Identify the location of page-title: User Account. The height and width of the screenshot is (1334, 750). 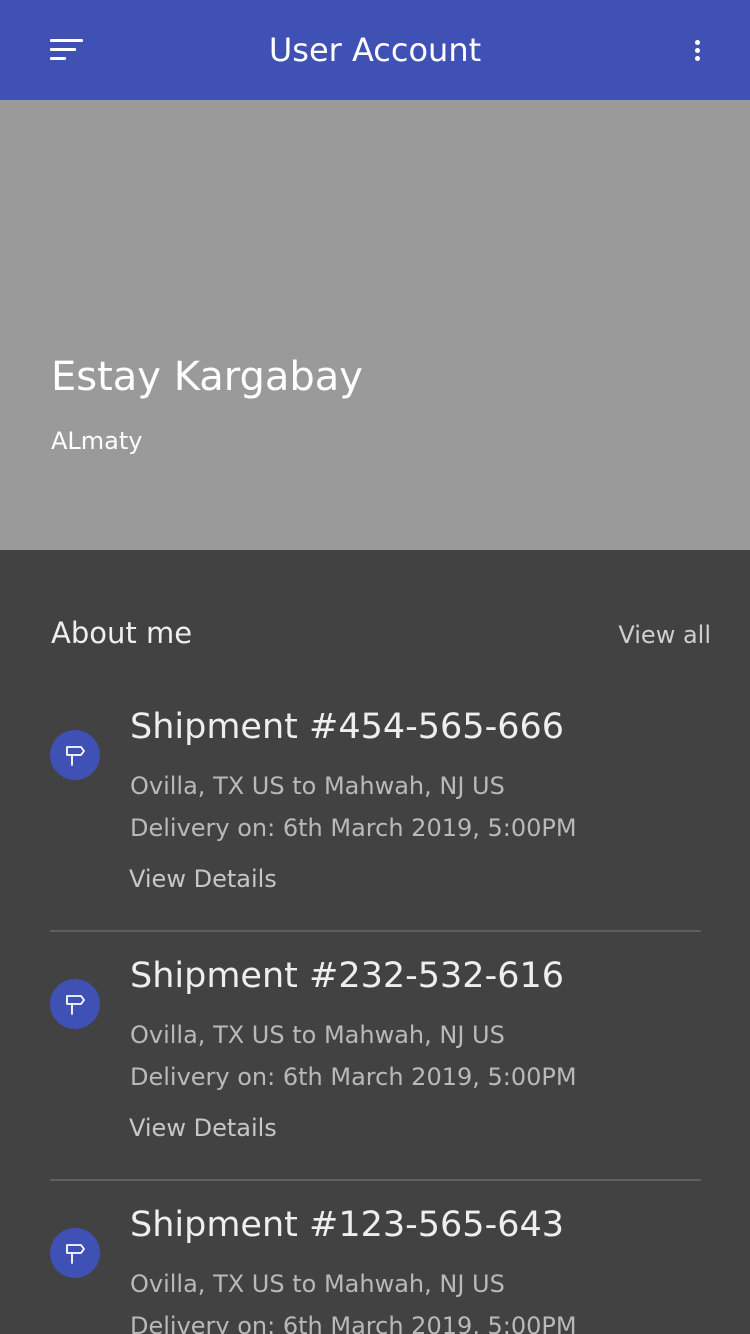
(375, 50).